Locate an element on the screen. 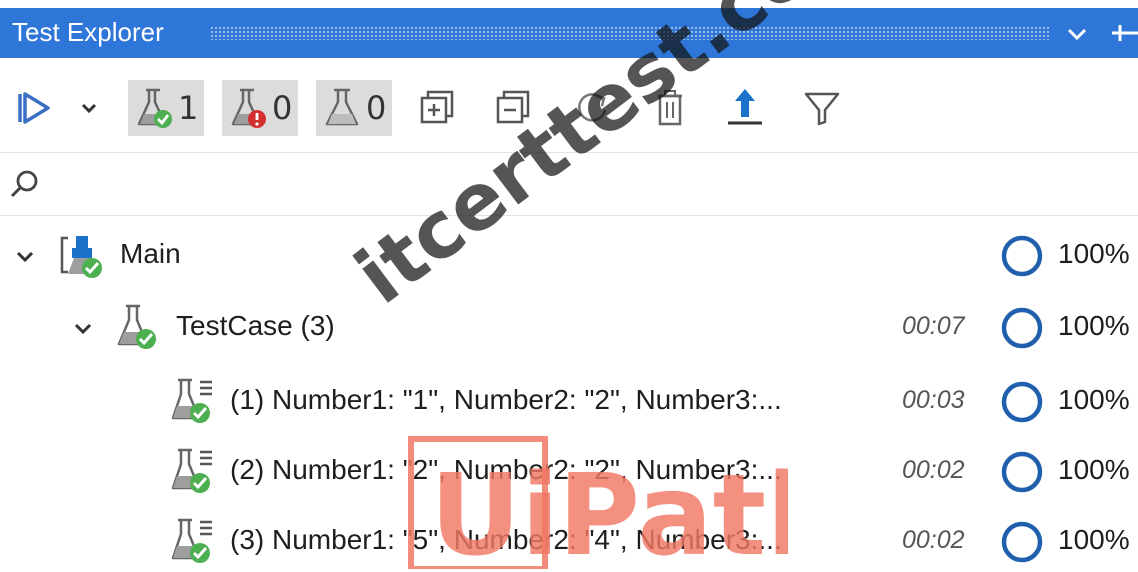  toolbar: 1 0 0 is located at coordinates (569, 108).